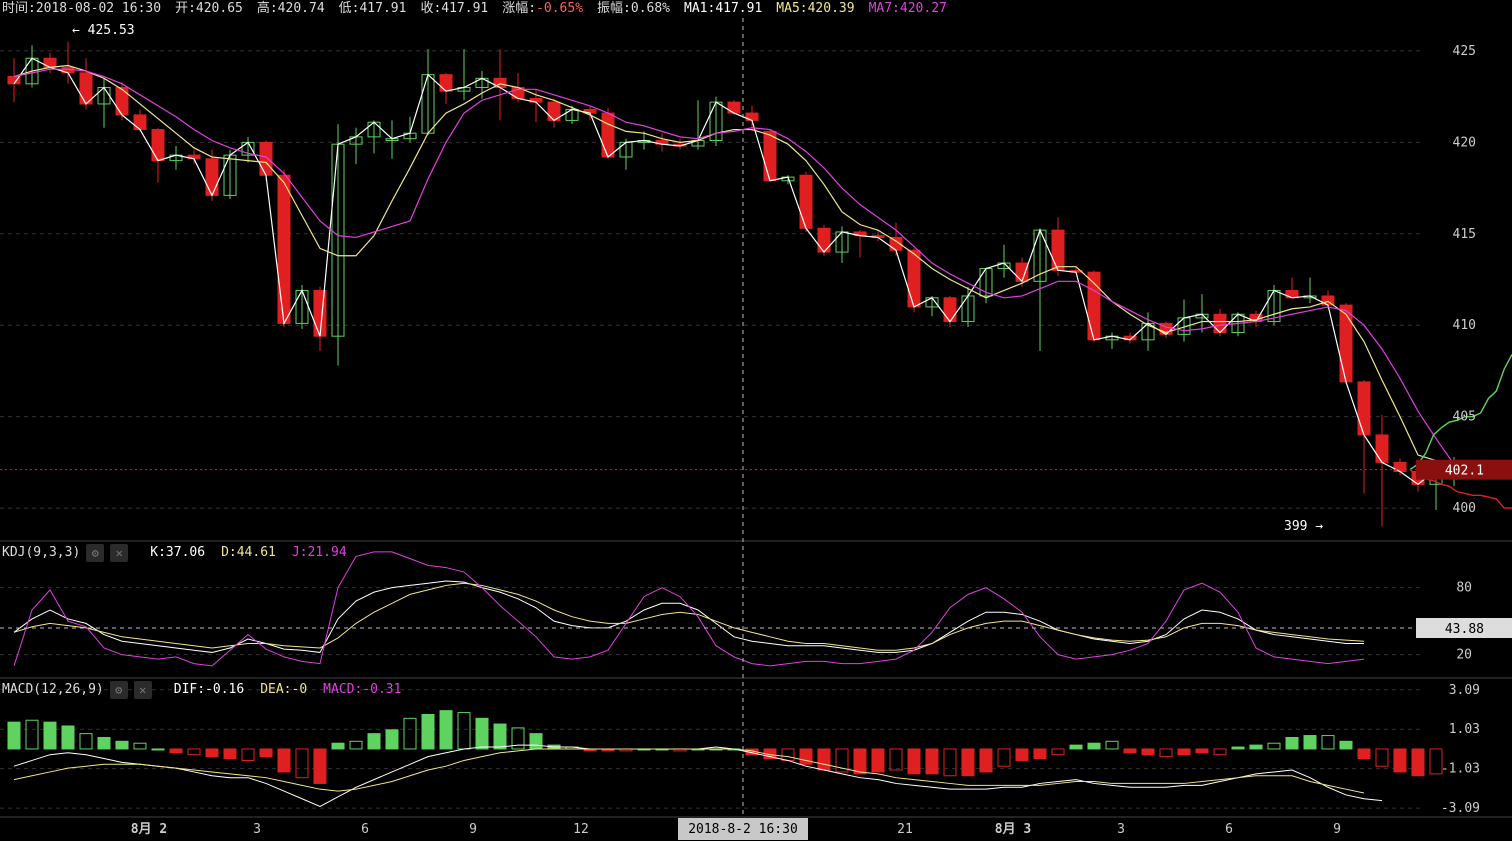  Describe the element at coordinates (82, 8) in the screenshot. I see `time-readout: 时间:2018-08-02 16:30` at that location.